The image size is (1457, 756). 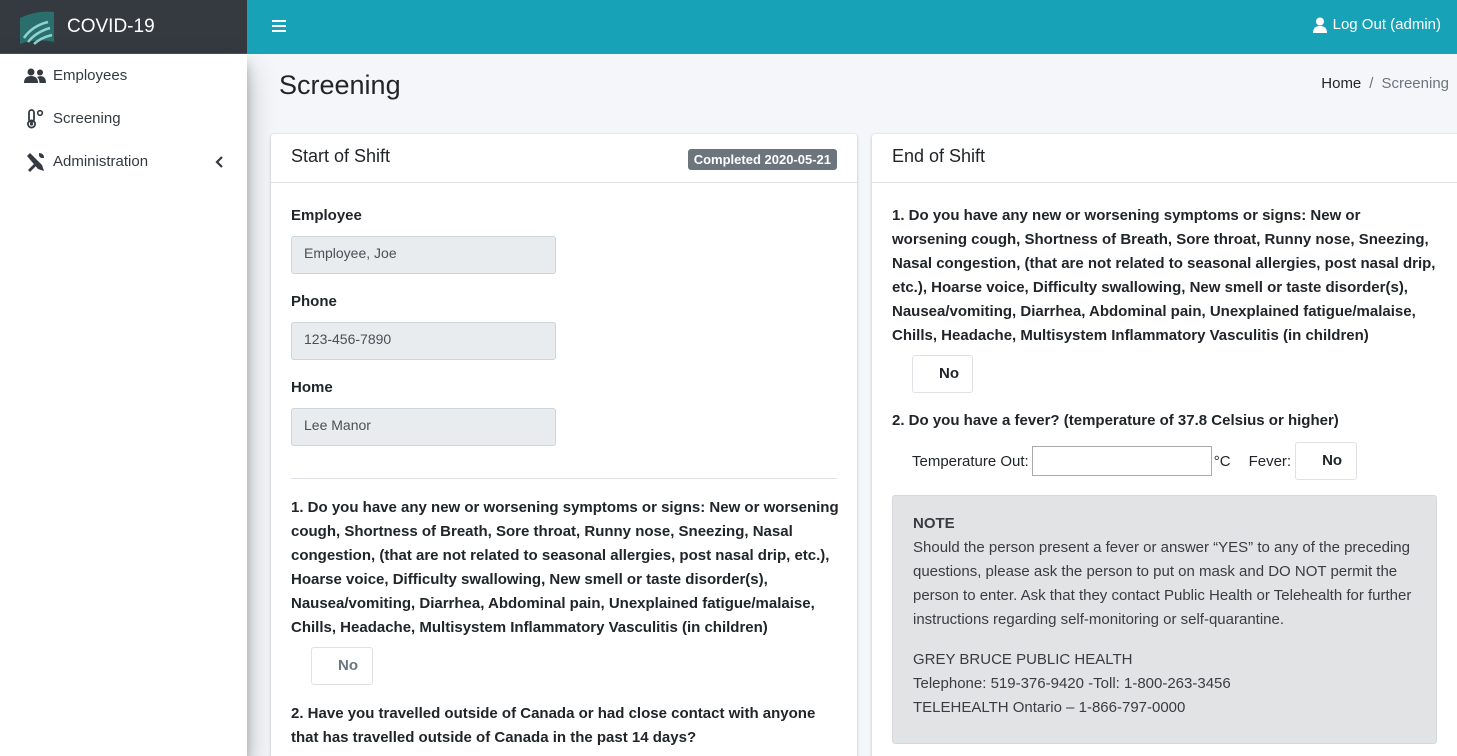 I want to click on sidebar-item-label: Screening, so click(x=87, y=118).